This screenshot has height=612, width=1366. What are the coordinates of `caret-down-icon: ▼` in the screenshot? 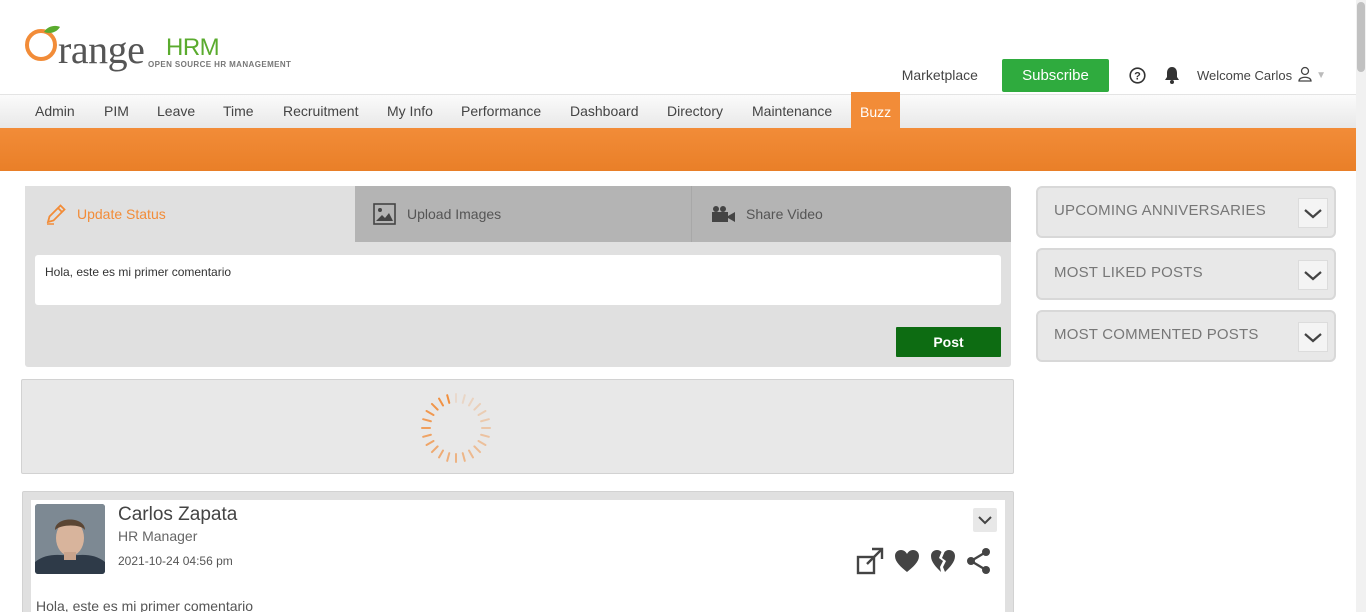 It's located at (1321, 75).